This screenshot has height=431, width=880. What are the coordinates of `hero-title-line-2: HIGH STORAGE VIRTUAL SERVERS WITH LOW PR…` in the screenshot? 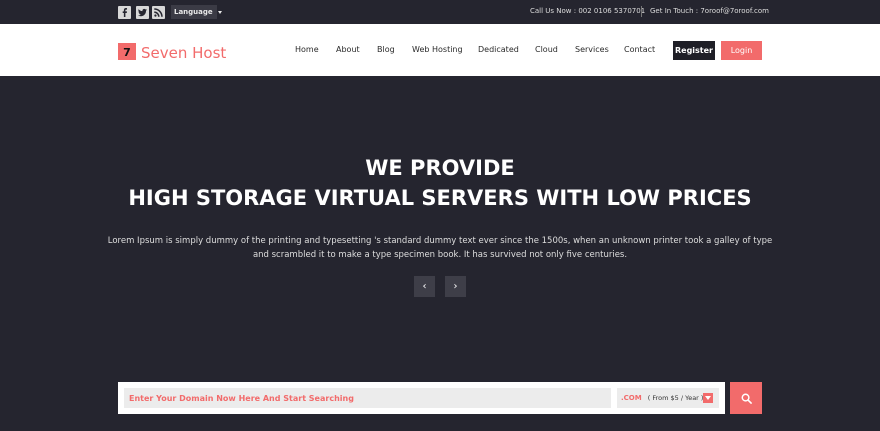 It's located at (440, 198).